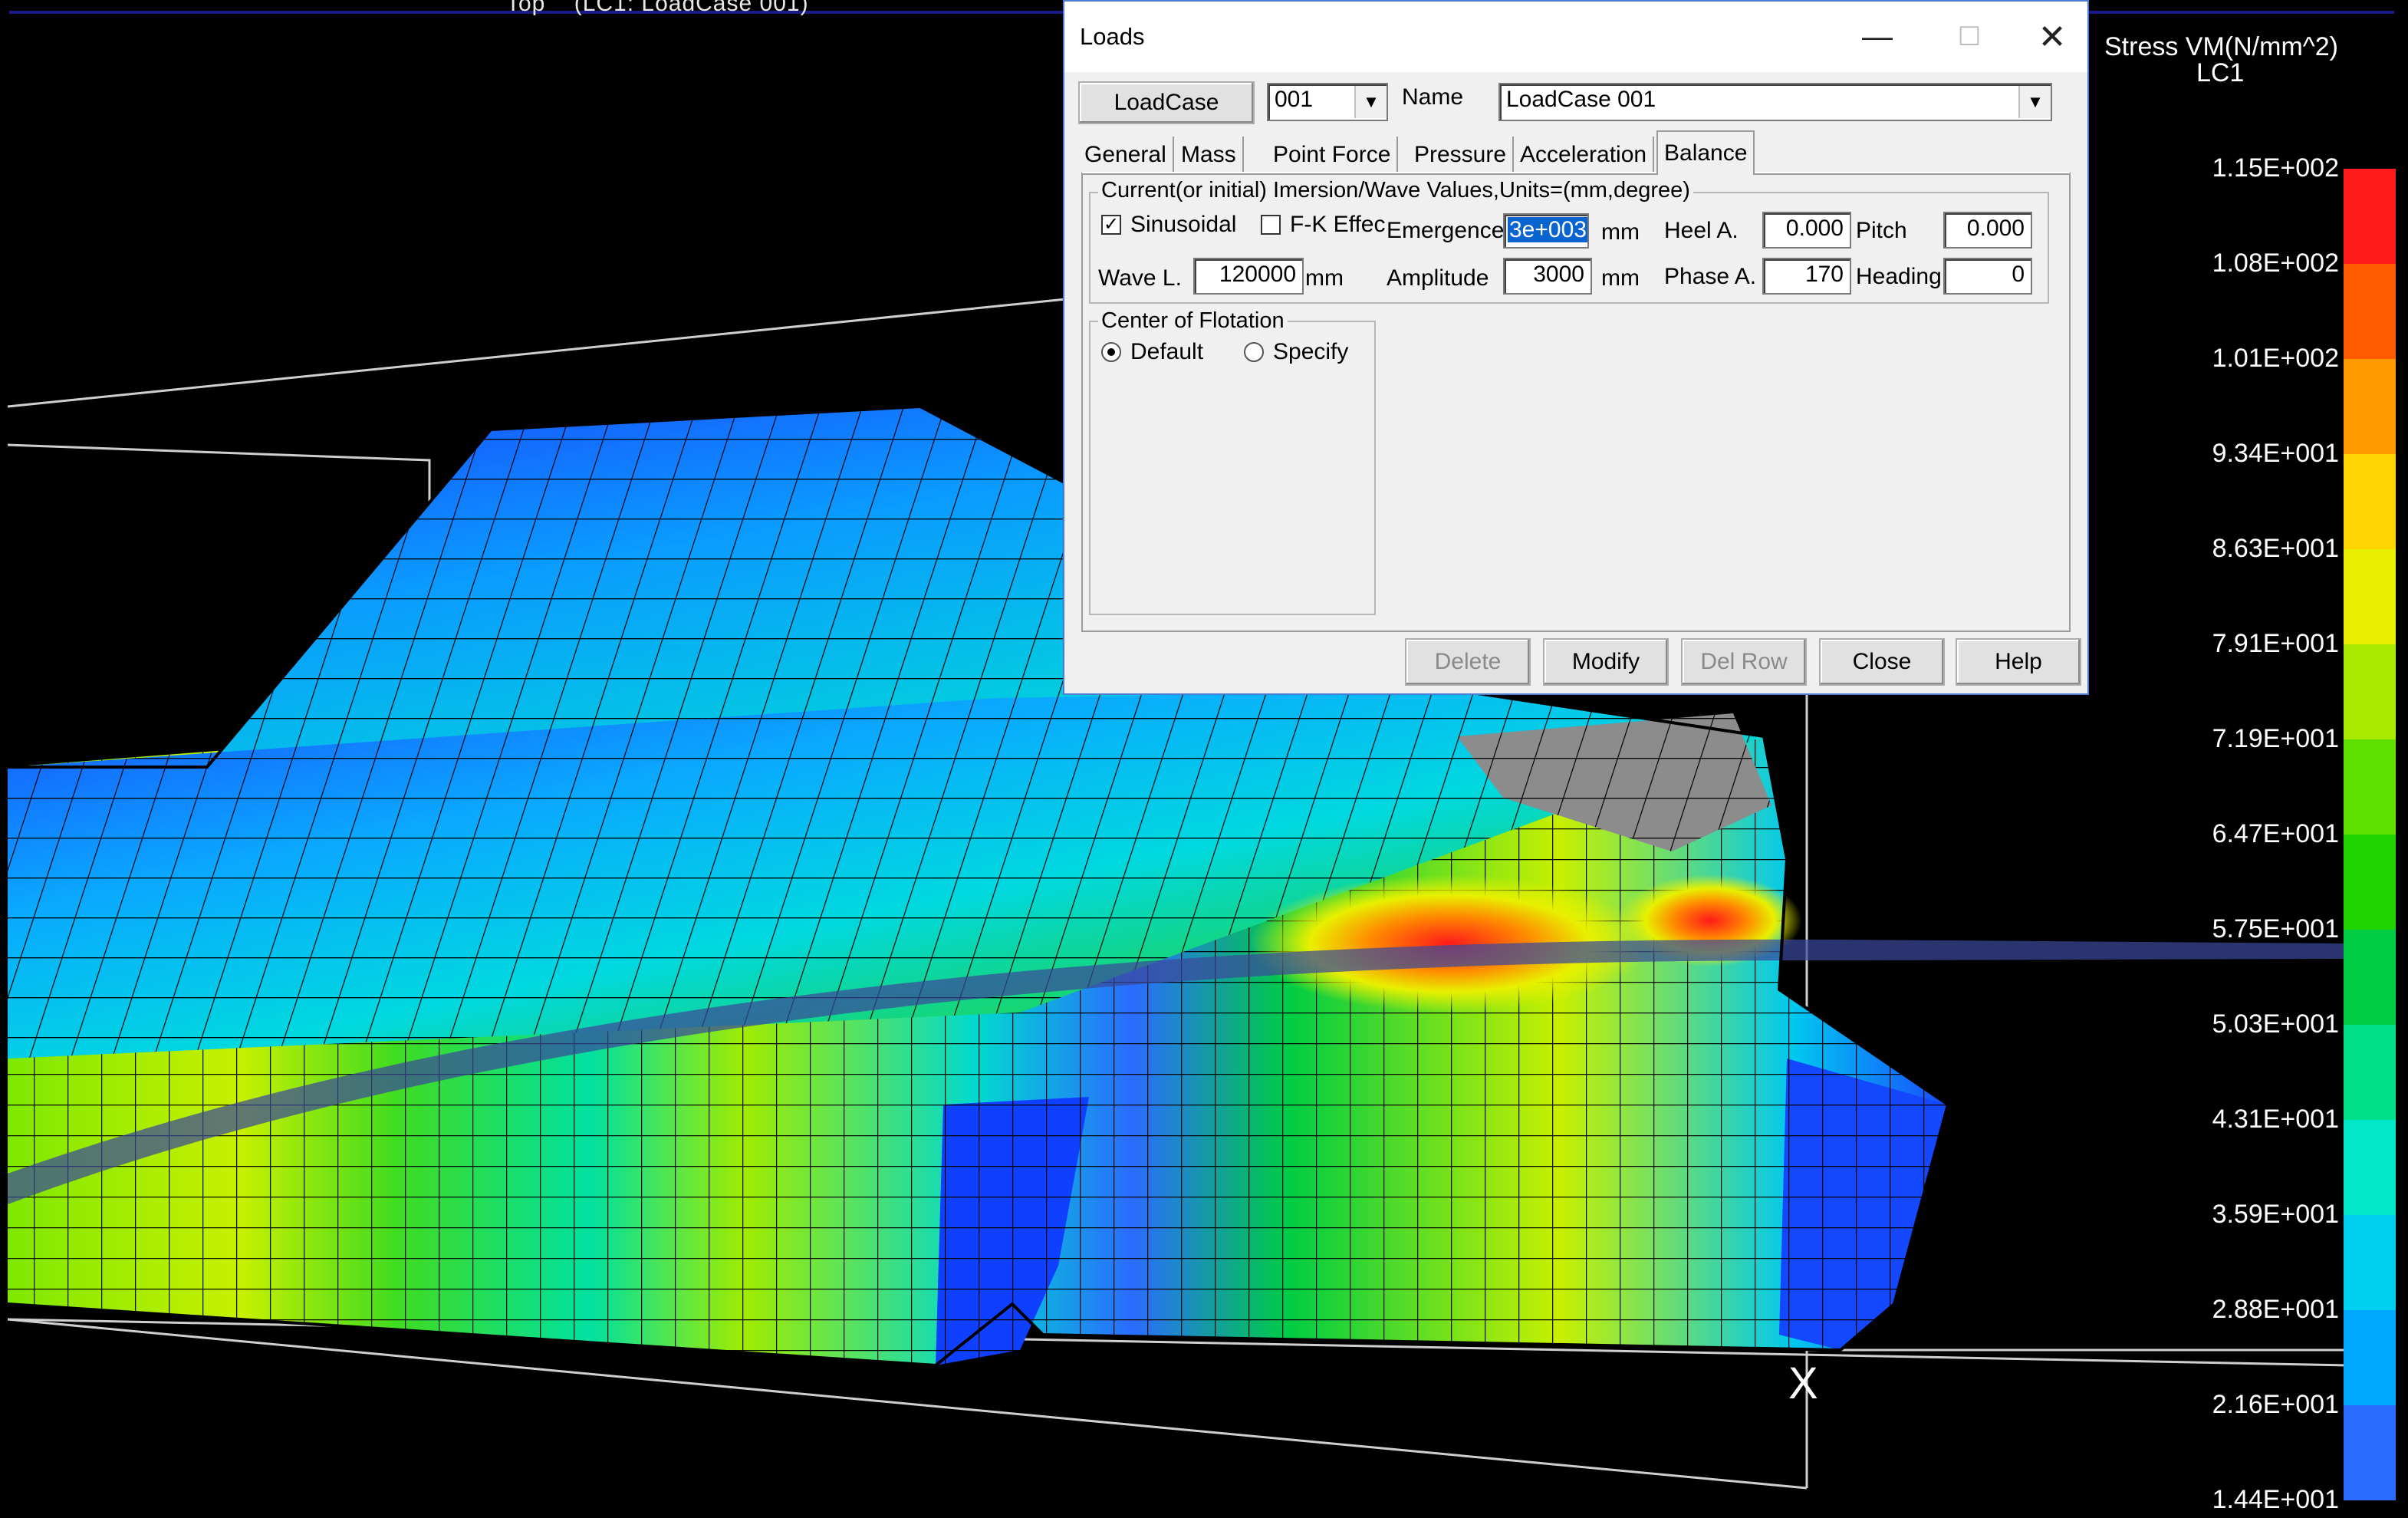 Image resolution: width=2408 pixels, height=1518 pixels. What do you see at coordinates (1271, 225) in the screenshot?
I see `fk-effect-checkbox` at bounding box center [1271, 225].